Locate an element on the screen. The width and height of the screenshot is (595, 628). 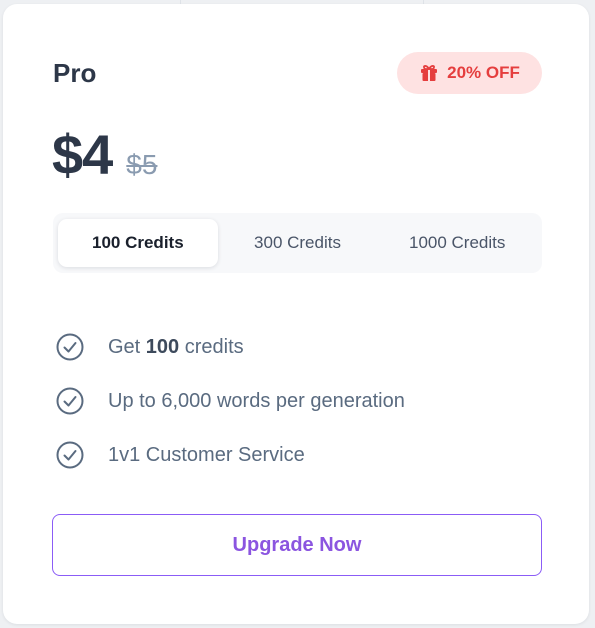
price-row: $4 $5 is located at coordinates (104, 154).